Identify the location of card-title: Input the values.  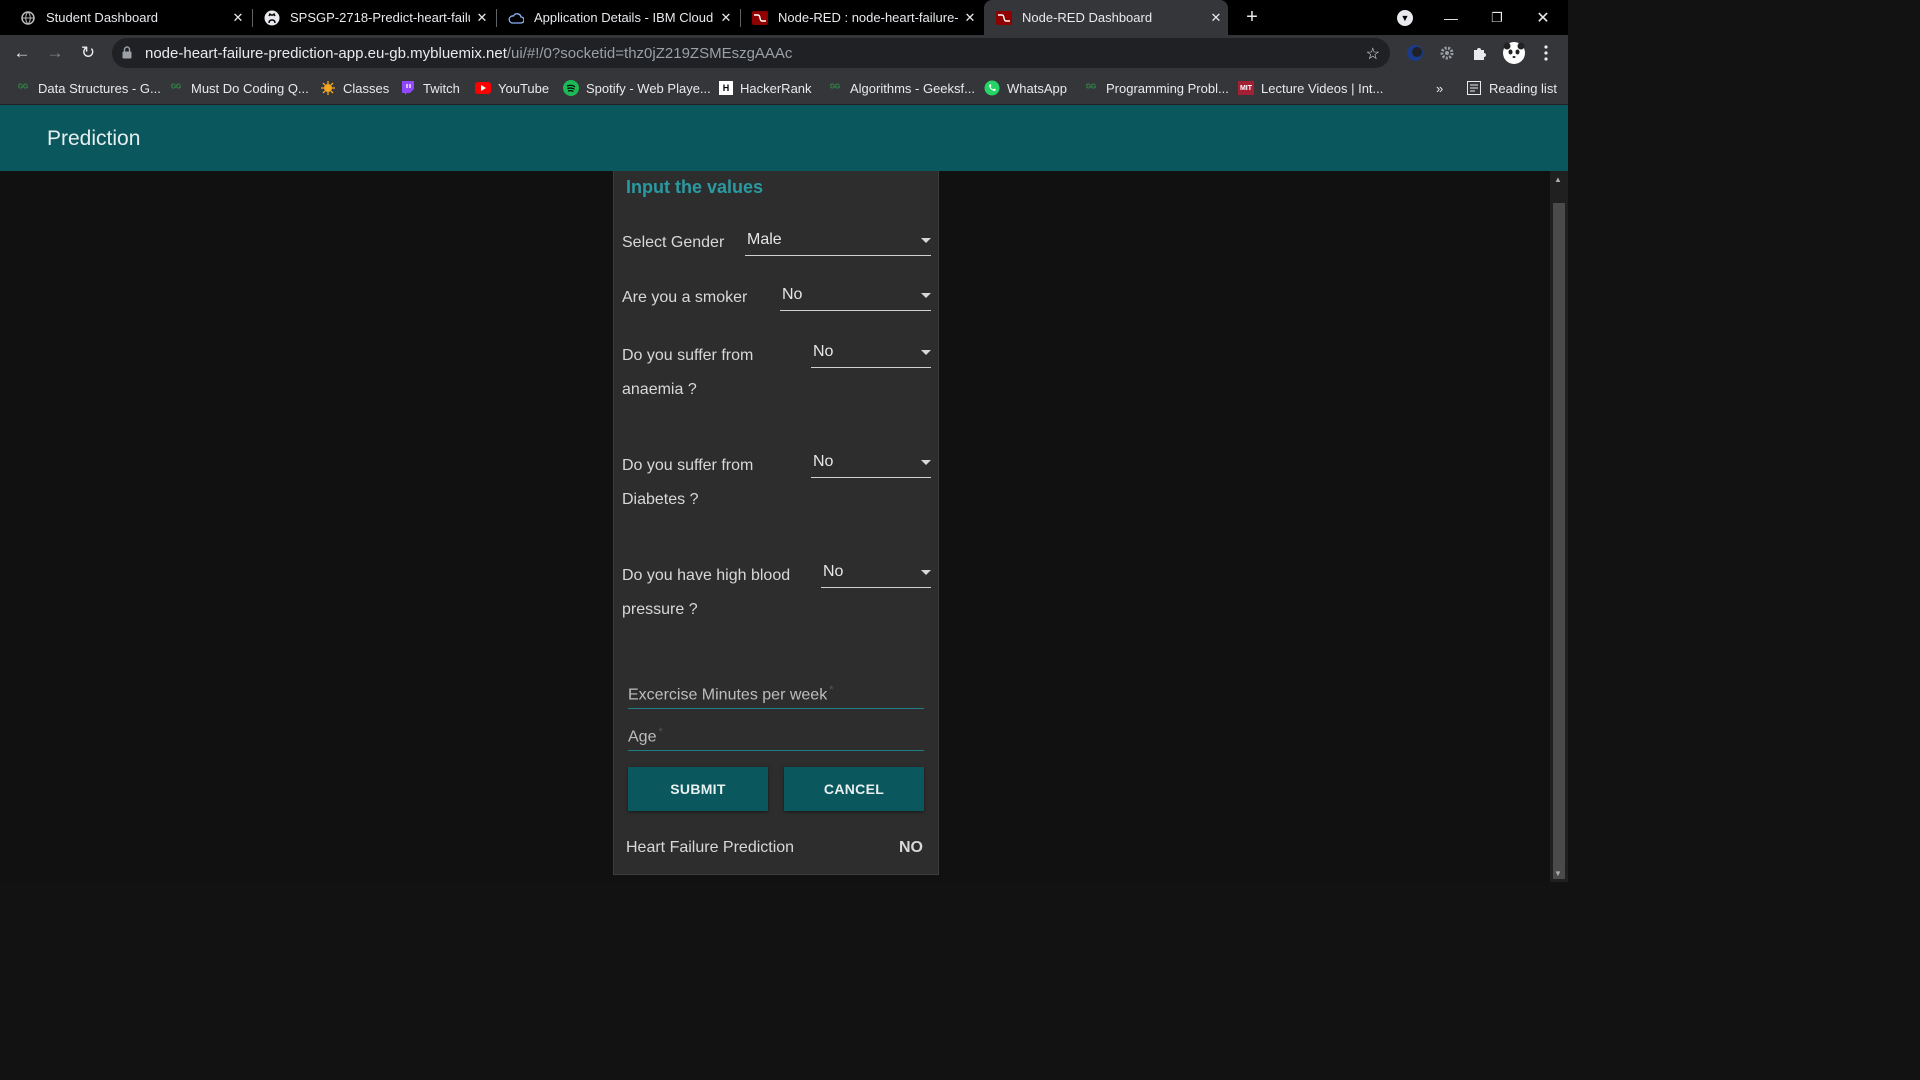
(695, 187).